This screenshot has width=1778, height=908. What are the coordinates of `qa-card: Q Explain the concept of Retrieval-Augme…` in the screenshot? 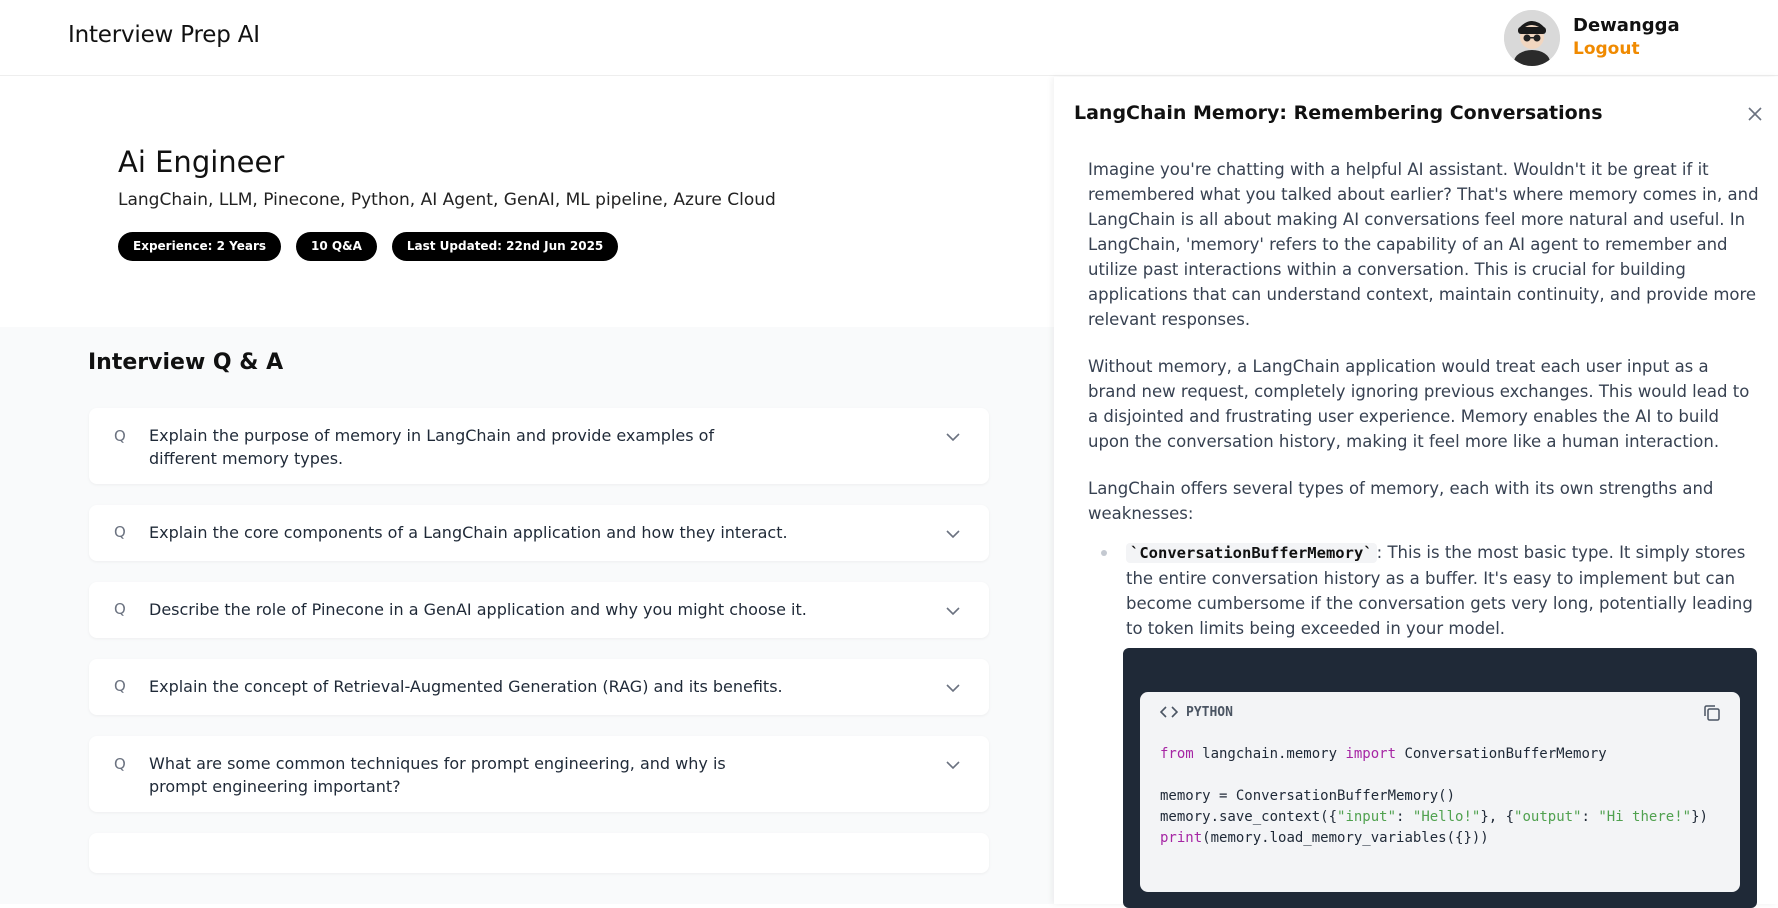 It's located at (539, 687).